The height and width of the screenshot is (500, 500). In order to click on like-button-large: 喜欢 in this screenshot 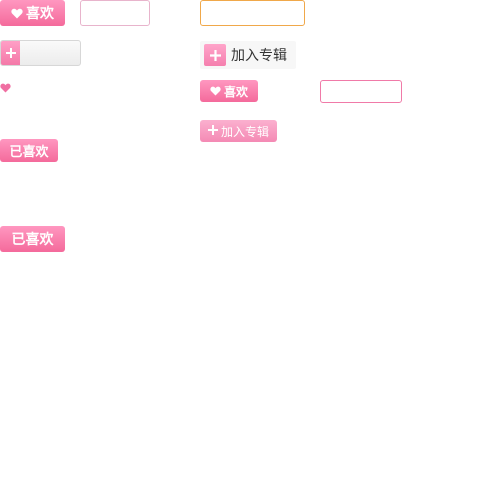, I will do `click(32, 13)`.